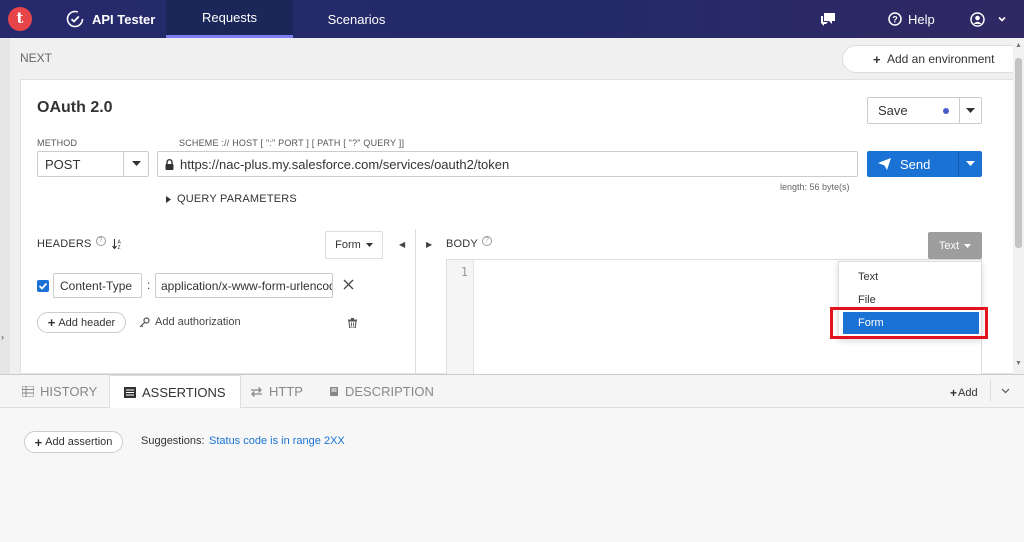  I want to click on chevron-down-icon, so click(1005, 391).